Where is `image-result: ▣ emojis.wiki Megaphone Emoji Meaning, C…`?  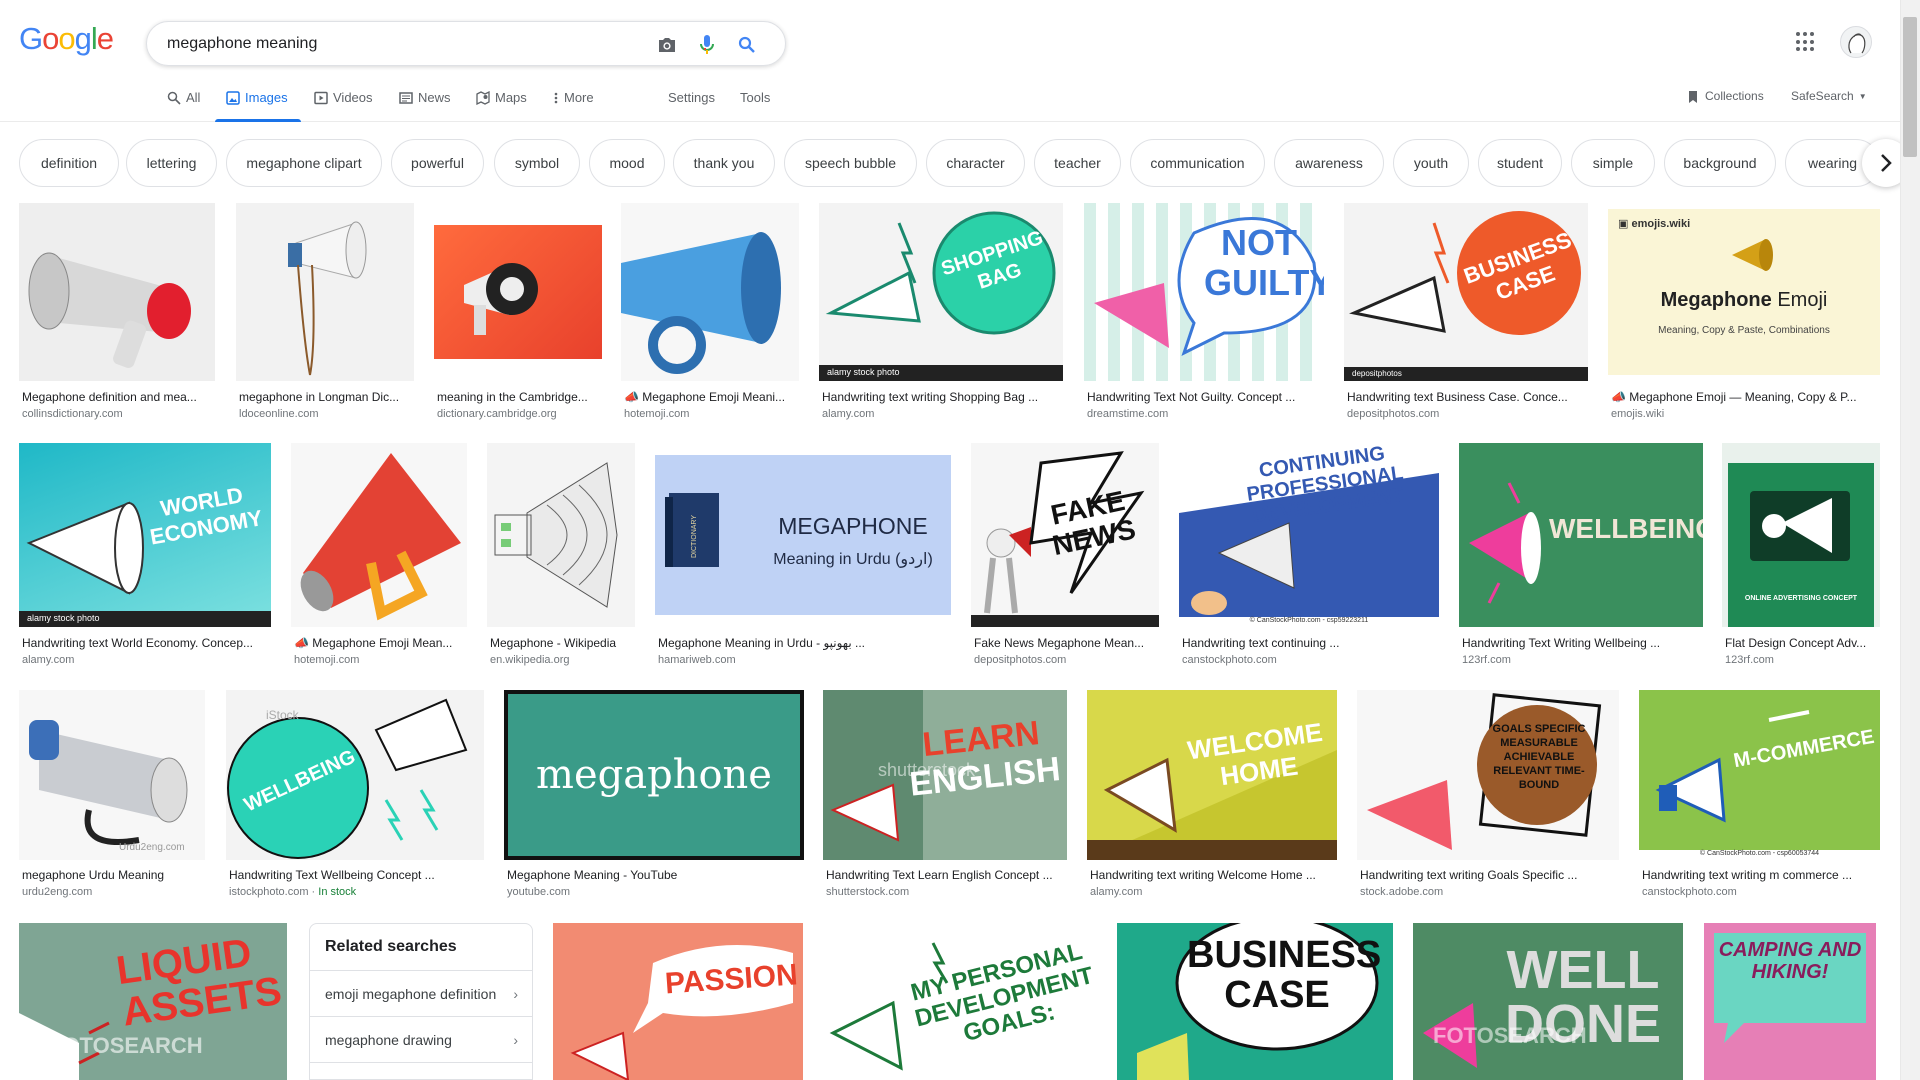 image-result: ▣ emojis.wiki Megaphone Emoji Meaning, C… is located at coordinates (1744, 313).